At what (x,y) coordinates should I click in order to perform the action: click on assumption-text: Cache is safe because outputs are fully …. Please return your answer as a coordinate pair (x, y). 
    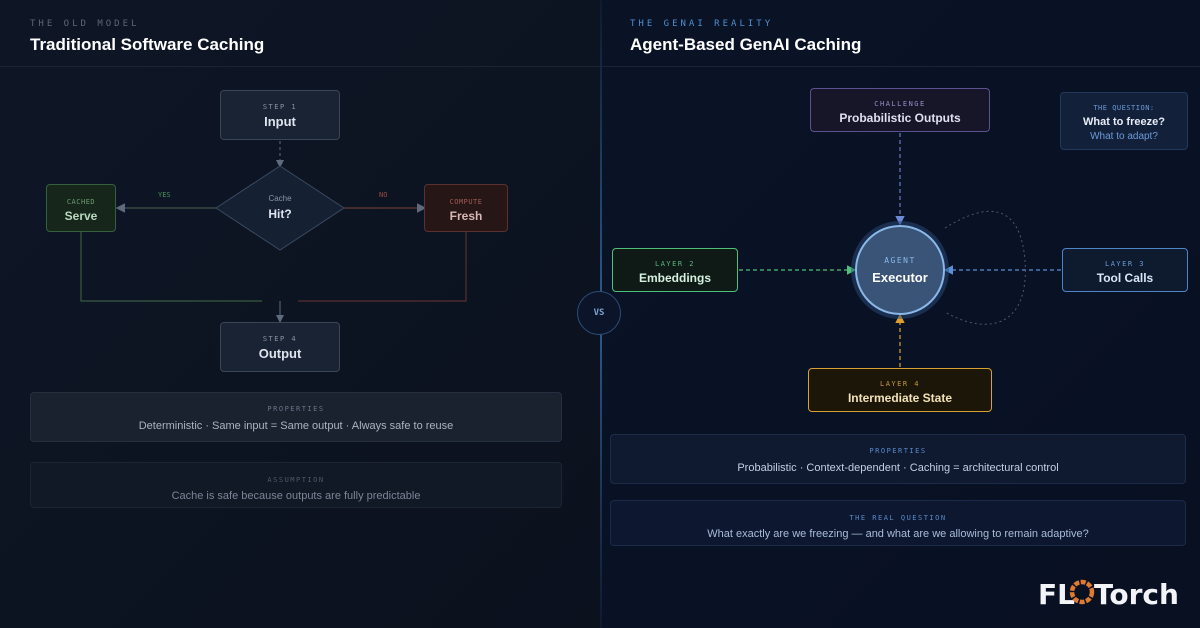
    Looking at the image, I should click on (296, 496).